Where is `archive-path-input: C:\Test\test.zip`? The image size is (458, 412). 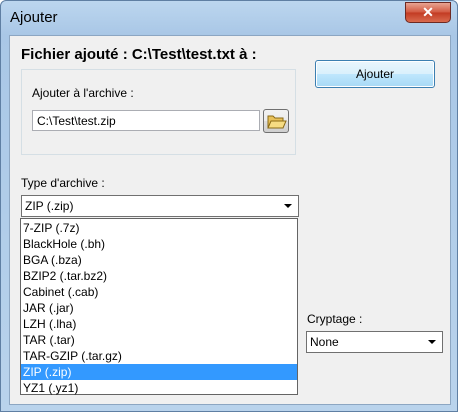 archive-path-input: C:\Test\test.zip is located at coordinates (146, 120).